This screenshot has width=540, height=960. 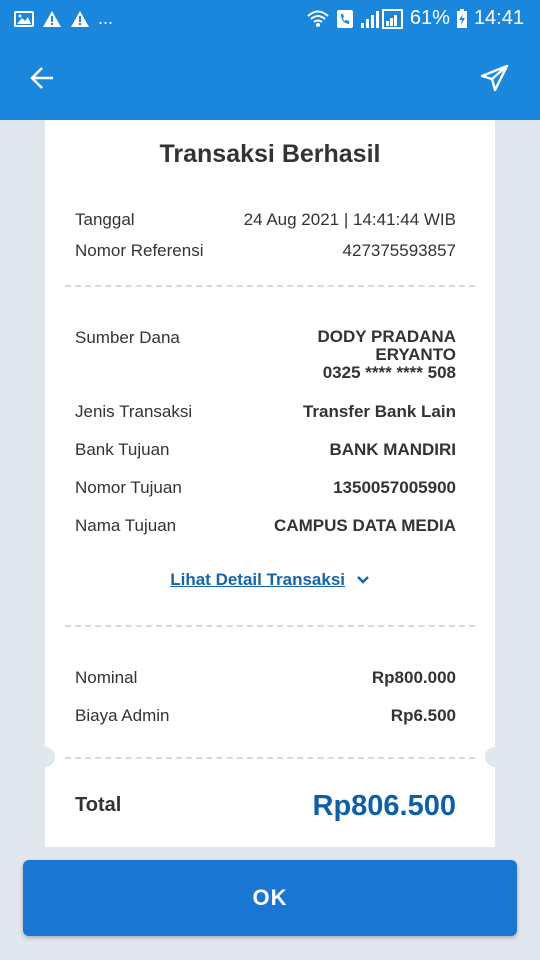 What do you see at coordinates (122, 715) in the screenshot?
I see `biaya-admin-label: Biaya Admin` at bounding box center [122, 715].